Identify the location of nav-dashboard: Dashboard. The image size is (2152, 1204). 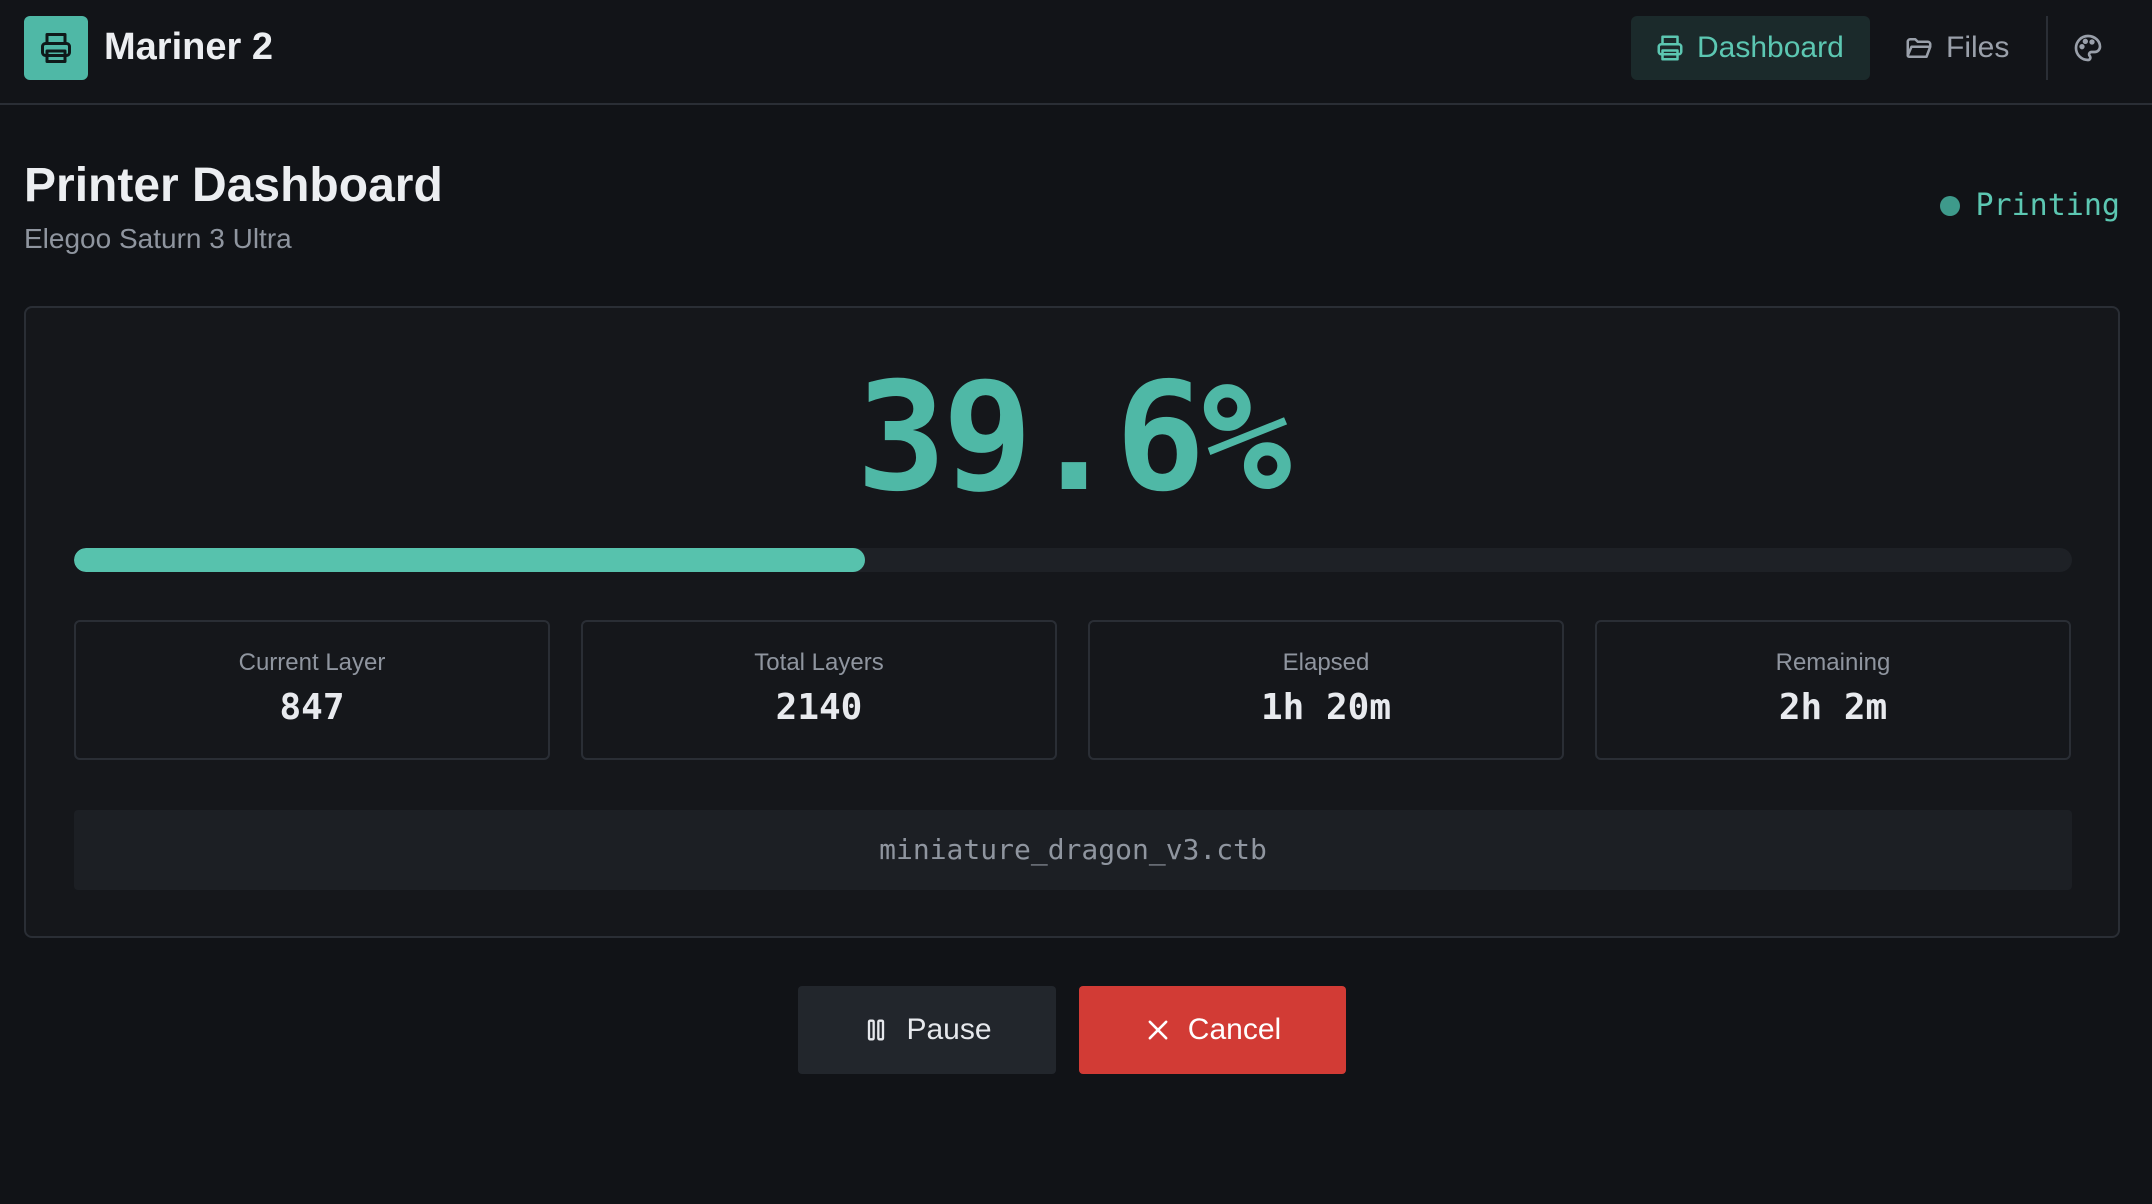
(1750, 48).